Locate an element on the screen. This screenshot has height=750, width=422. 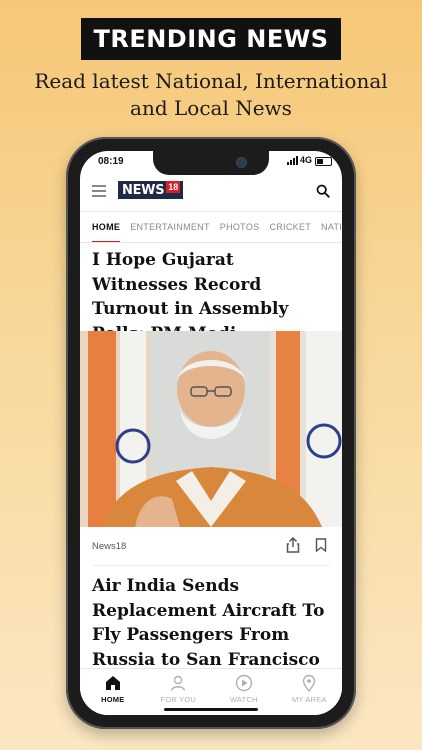
news18-logo: NEWS 18 is located at coordinates (151, 190).